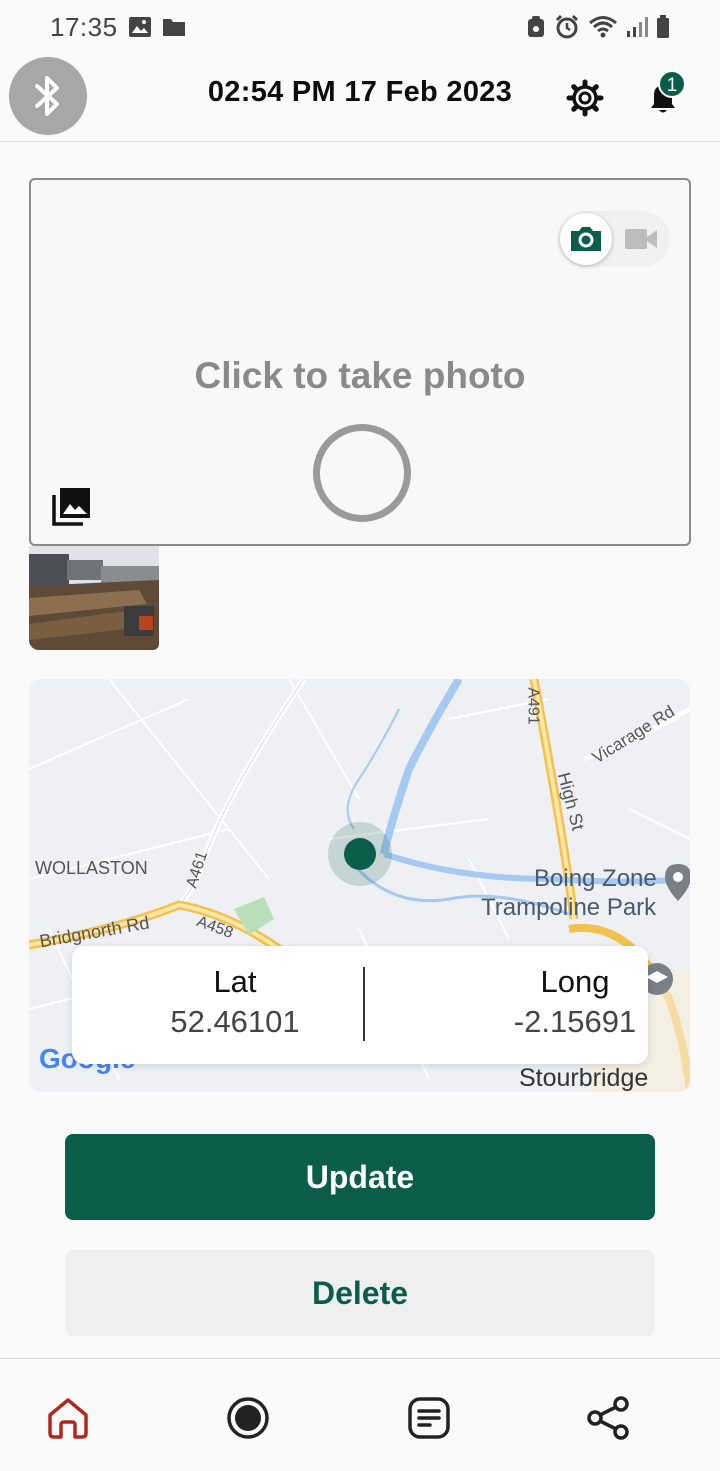 The image size is (720, 1471). I want to click on map-label-poi-line2: Trampoline Park, so click(569, 907).